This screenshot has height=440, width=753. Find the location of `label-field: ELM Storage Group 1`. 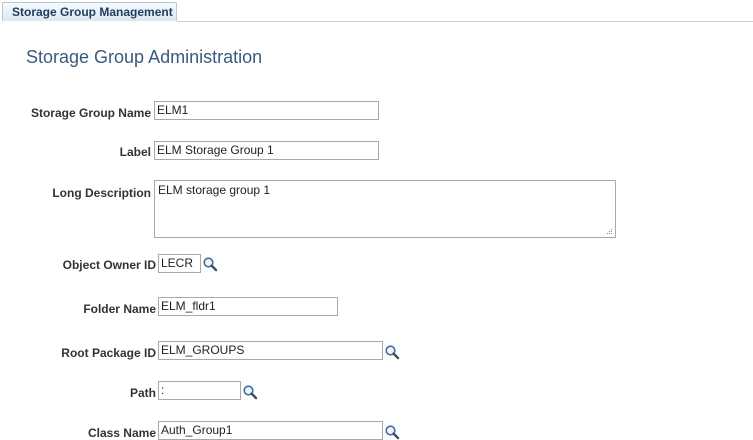

label-field: ELM Storage Group 1 is located at coordinates (266, 150).